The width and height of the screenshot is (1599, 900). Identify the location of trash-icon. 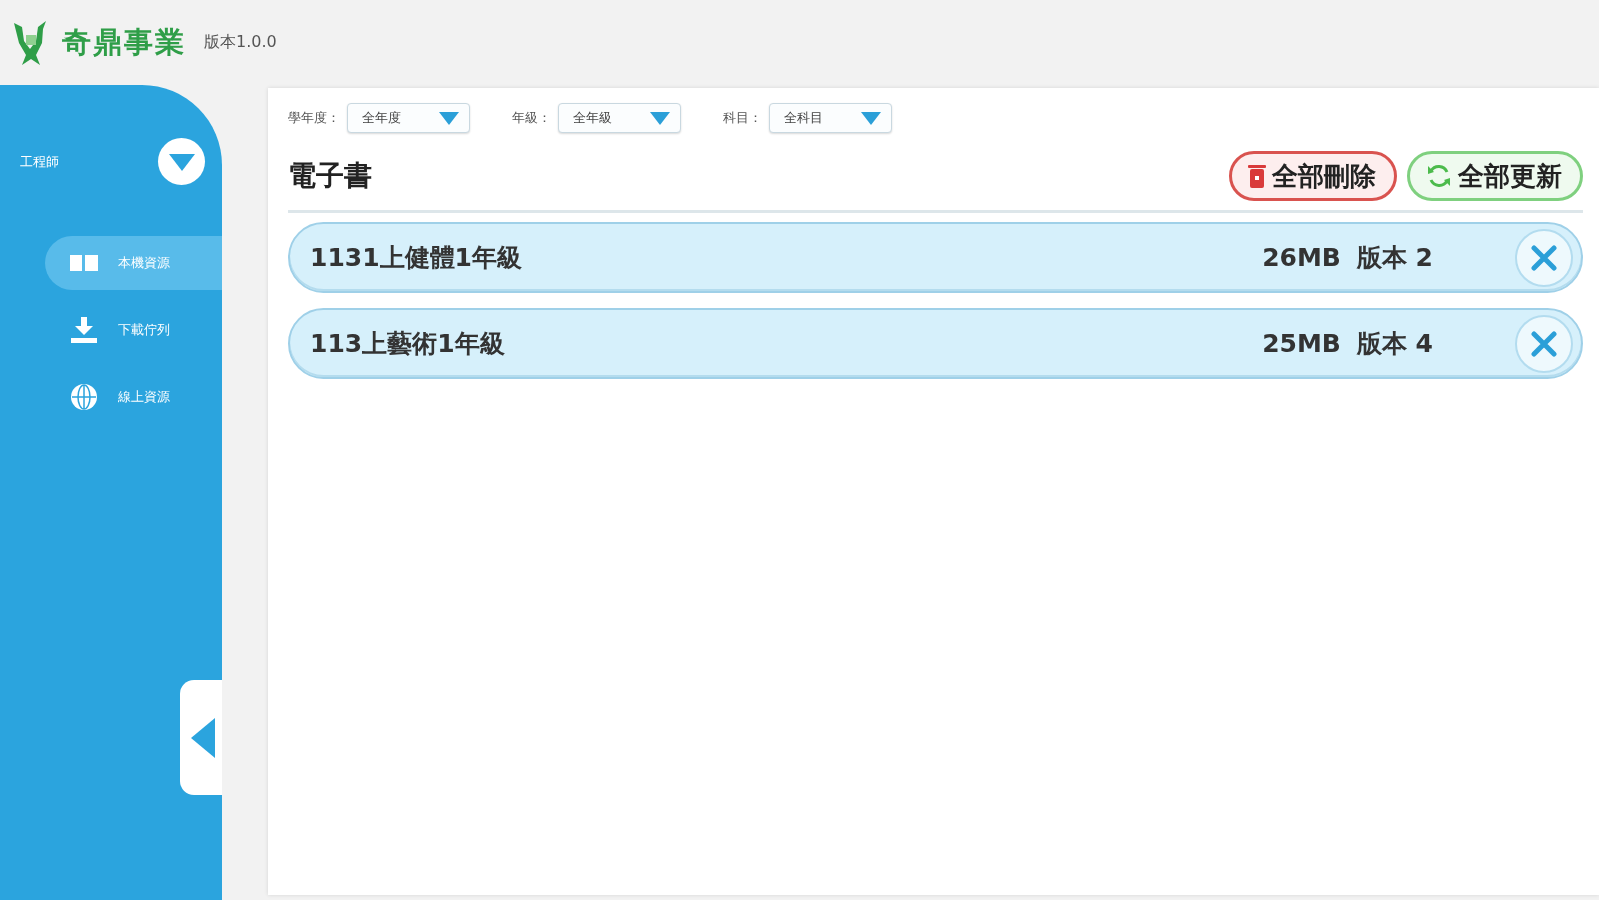
(1257, 176).